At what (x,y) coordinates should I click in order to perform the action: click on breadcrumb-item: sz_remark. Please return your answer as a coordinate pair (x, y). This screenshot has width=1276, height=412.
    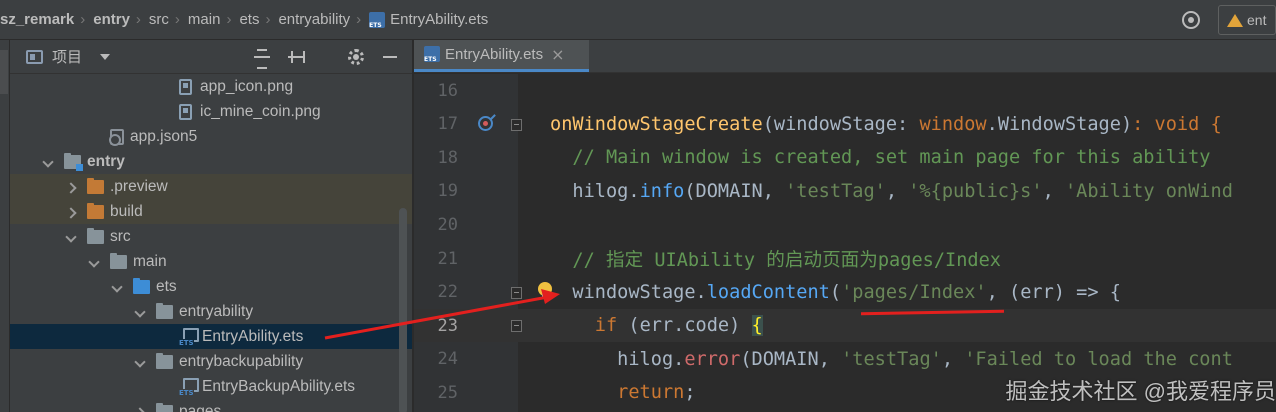
    Looking at the image, I should click on (37, 19).